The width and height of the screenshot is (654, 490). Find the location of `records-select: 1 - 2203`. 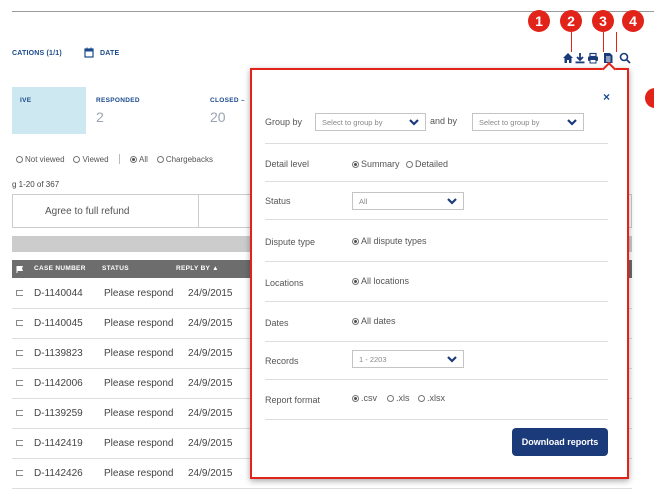

records-select: 1 - 2203 is located at coordinates (408, 359).